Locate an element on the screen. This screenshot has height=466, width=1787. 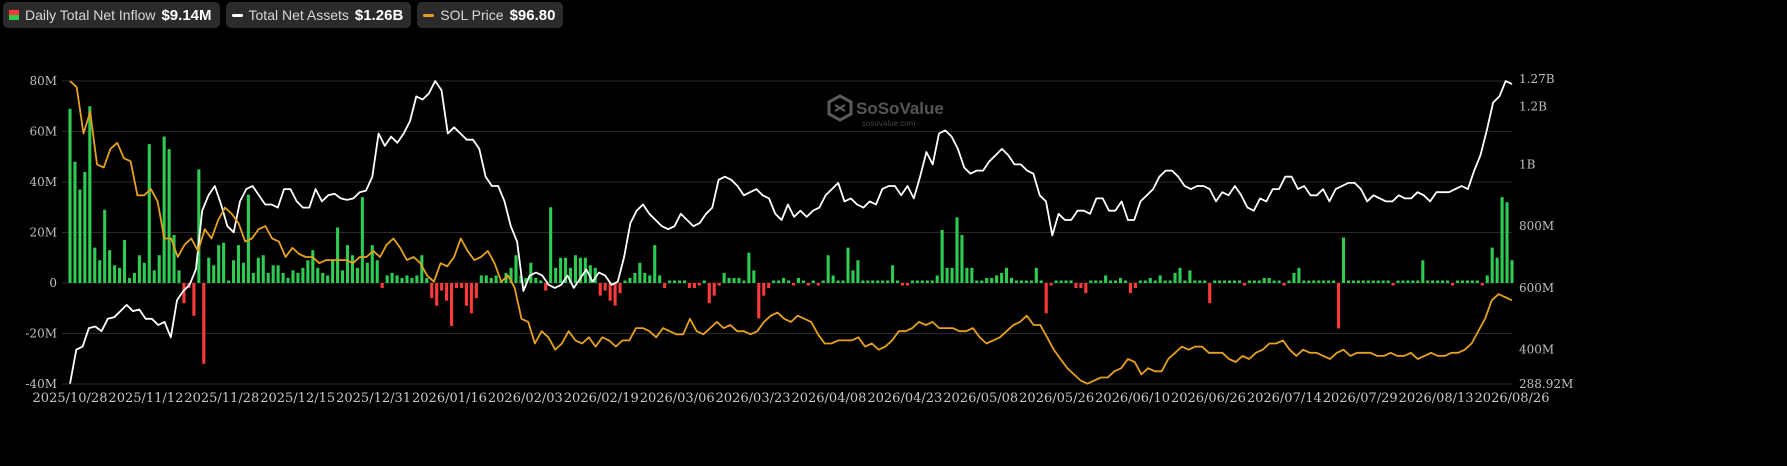
right-axis-tick-label: 1B is located at coordinates (1527, 164).